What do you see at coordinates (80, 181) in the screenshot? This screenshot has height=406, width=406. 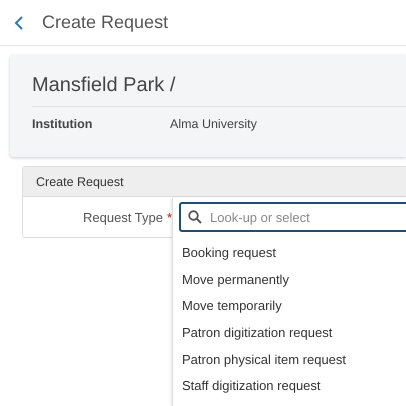 I see `panel-title: Create Request` at bounding box center [80, 181].